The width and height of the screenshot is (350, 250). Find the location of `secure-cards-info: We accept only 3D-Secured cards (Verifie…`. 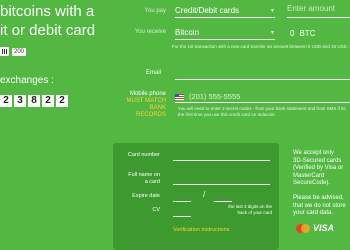

secure-cards-info: We accept only 3D-Secured cards (Verifie… is located at coordinates (321, 169).